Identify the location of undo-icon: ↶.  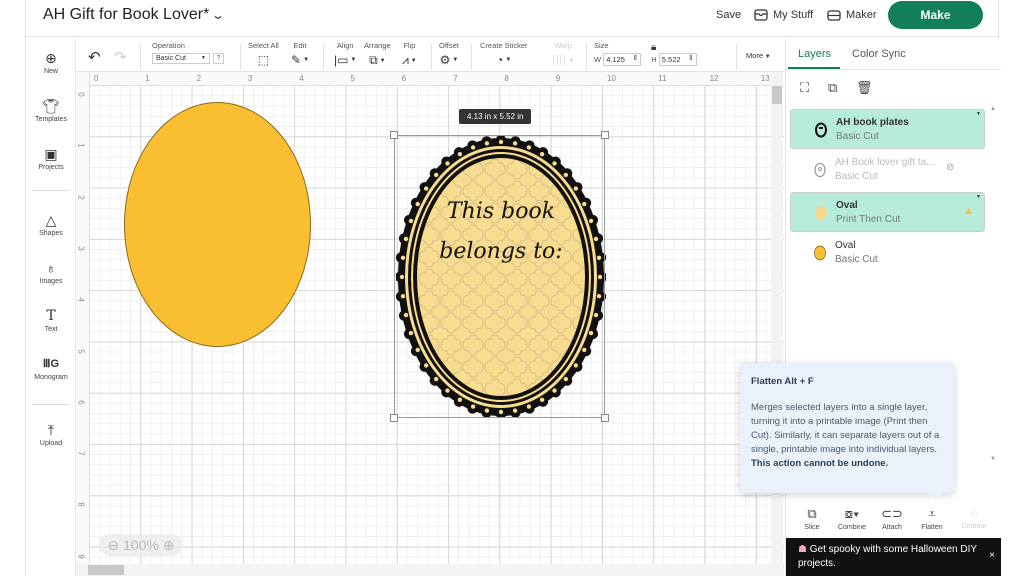
(94, 57).